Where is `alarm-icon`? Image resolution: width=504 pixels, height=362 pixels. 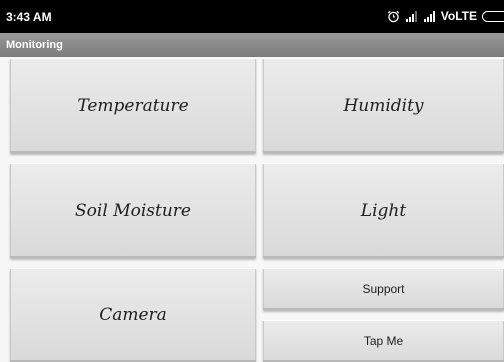 alarm-icon is located at coordinates (393, 16).